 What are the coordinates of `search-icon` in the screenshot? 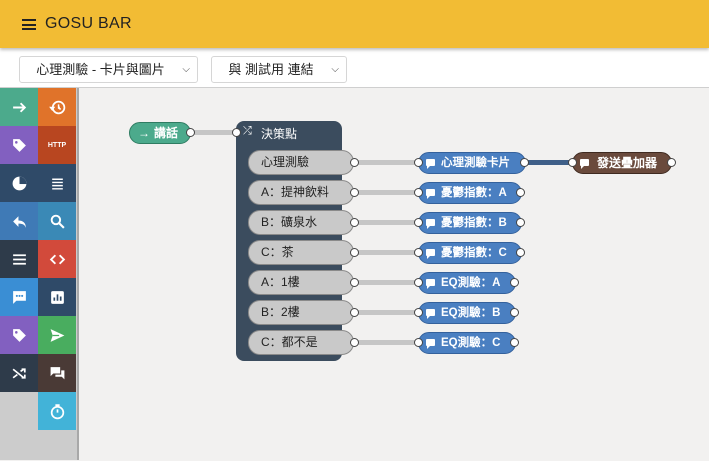 It's located at (57, 221).